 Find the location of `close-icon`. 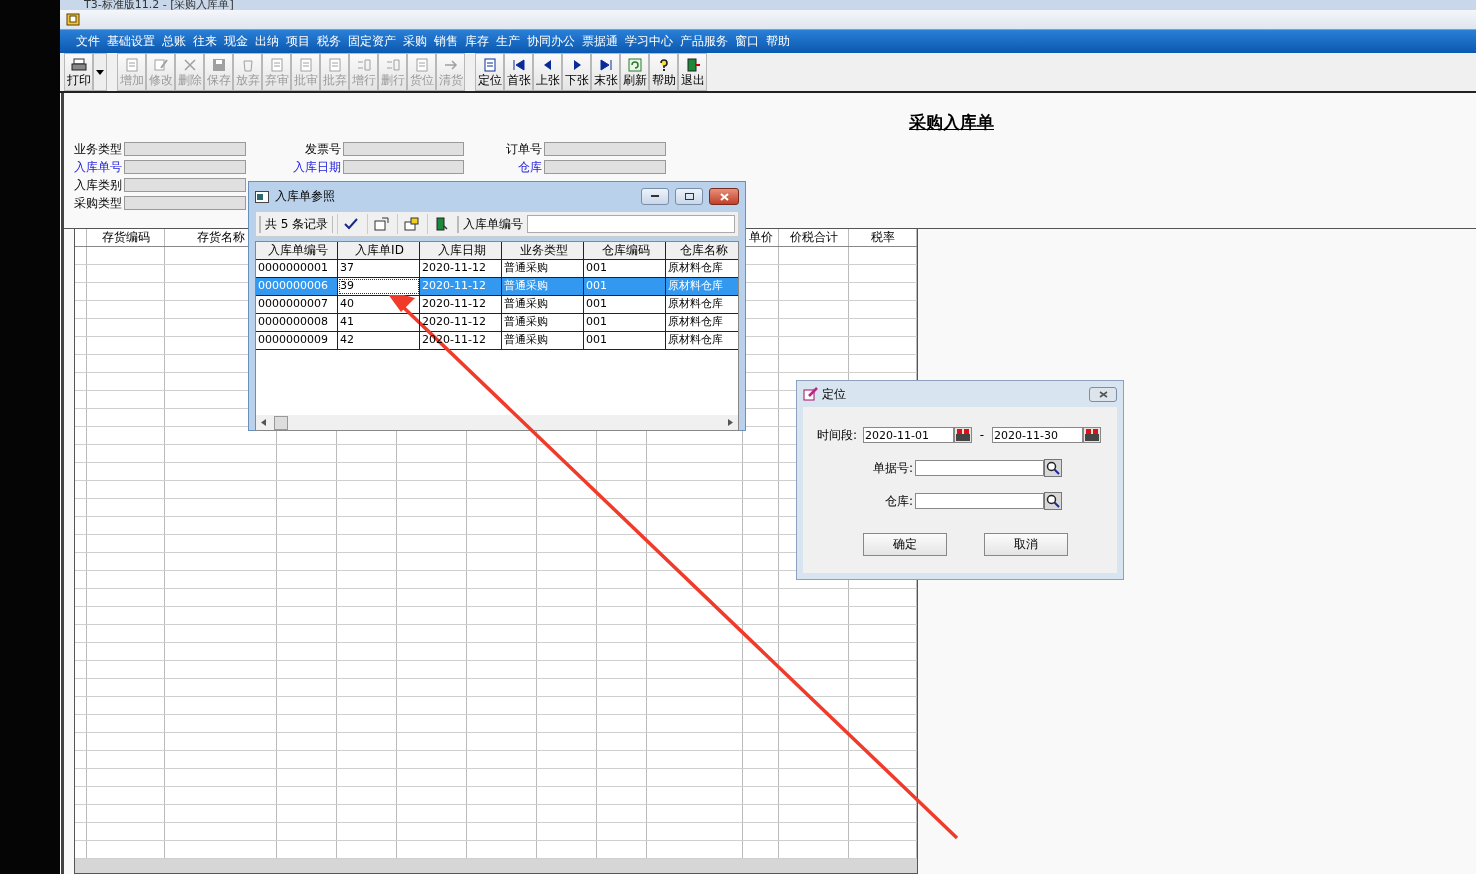

close-icon is located at coordinates (724, 196).